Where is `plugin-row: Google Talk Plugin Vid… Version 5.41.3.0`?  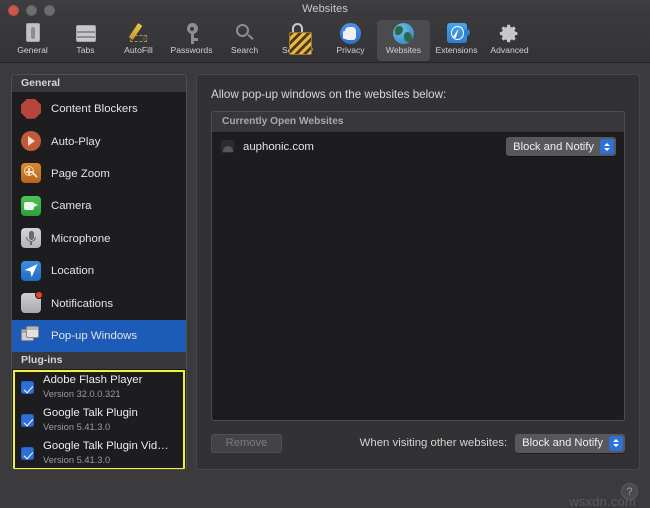 plugin-row: Google Talk Plugin Vid… Version 5.41.3.0 is located at coordinates (99, 452).